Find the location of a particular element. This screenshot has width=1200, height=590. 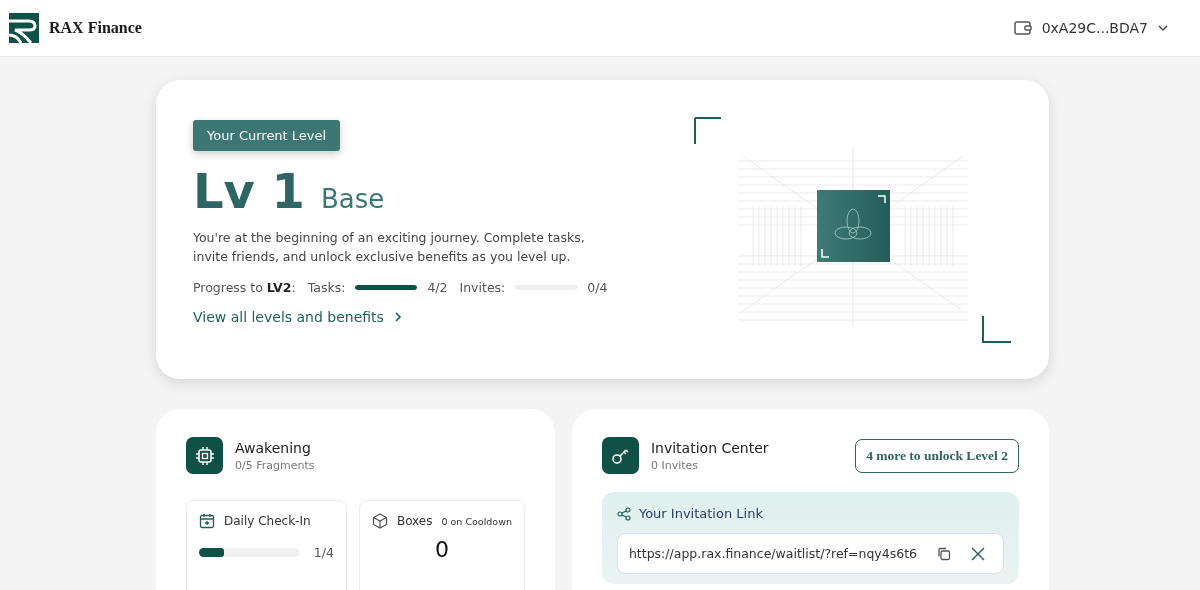

level-number: Lv 1 is located at coordinates (249, 191).